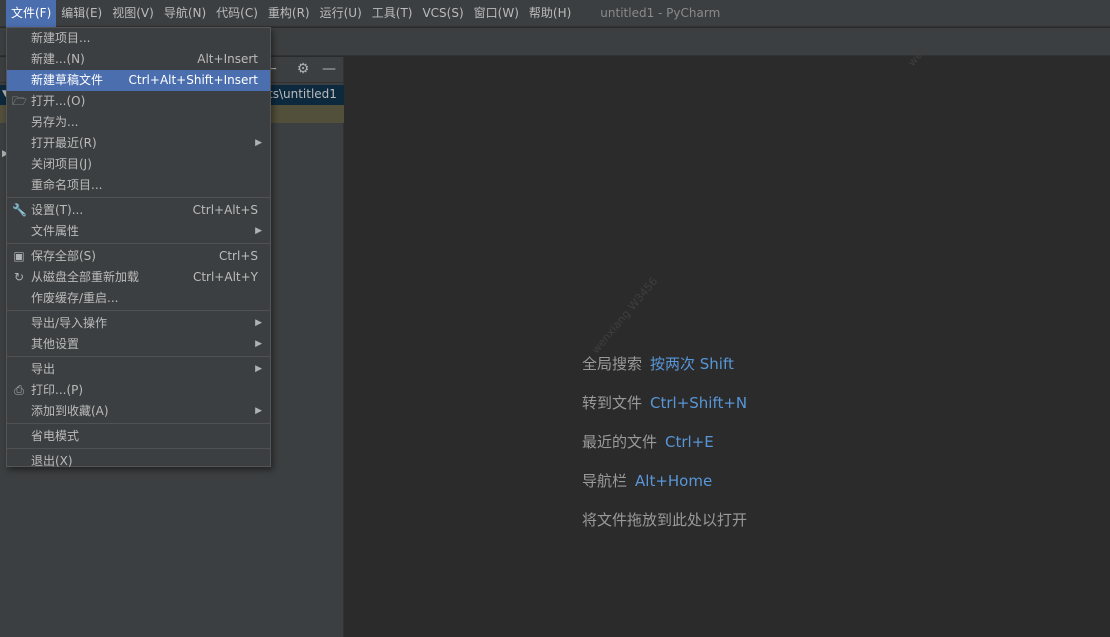 Image resolution: width=1110 pixels, height=637 pixels. Describe the element at coordinates (674, 481) in the screenshot. I see `hint-shortcut: Alt+Home` at that location.